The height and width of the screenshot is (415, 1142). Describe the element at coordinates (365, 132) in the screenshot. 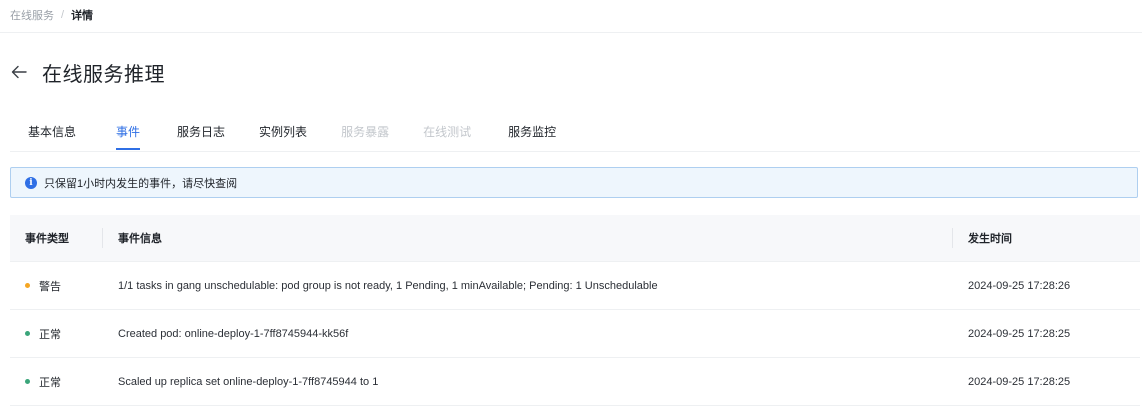

I see `tab-service-exposure: 服务暴露` at that location.